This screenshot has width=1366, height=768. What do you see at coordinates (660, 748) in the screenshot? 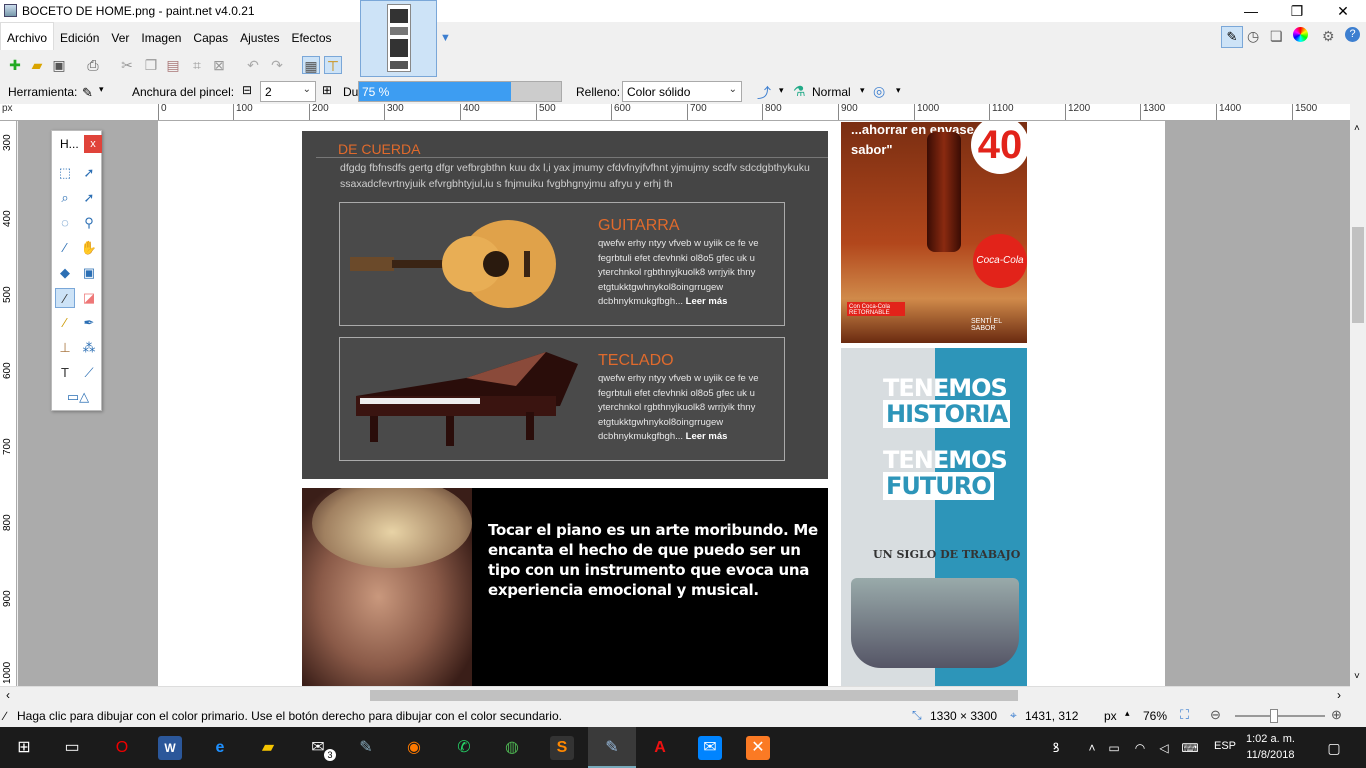
I see `acrobat-icon: A` at bounding box center [660, 748].